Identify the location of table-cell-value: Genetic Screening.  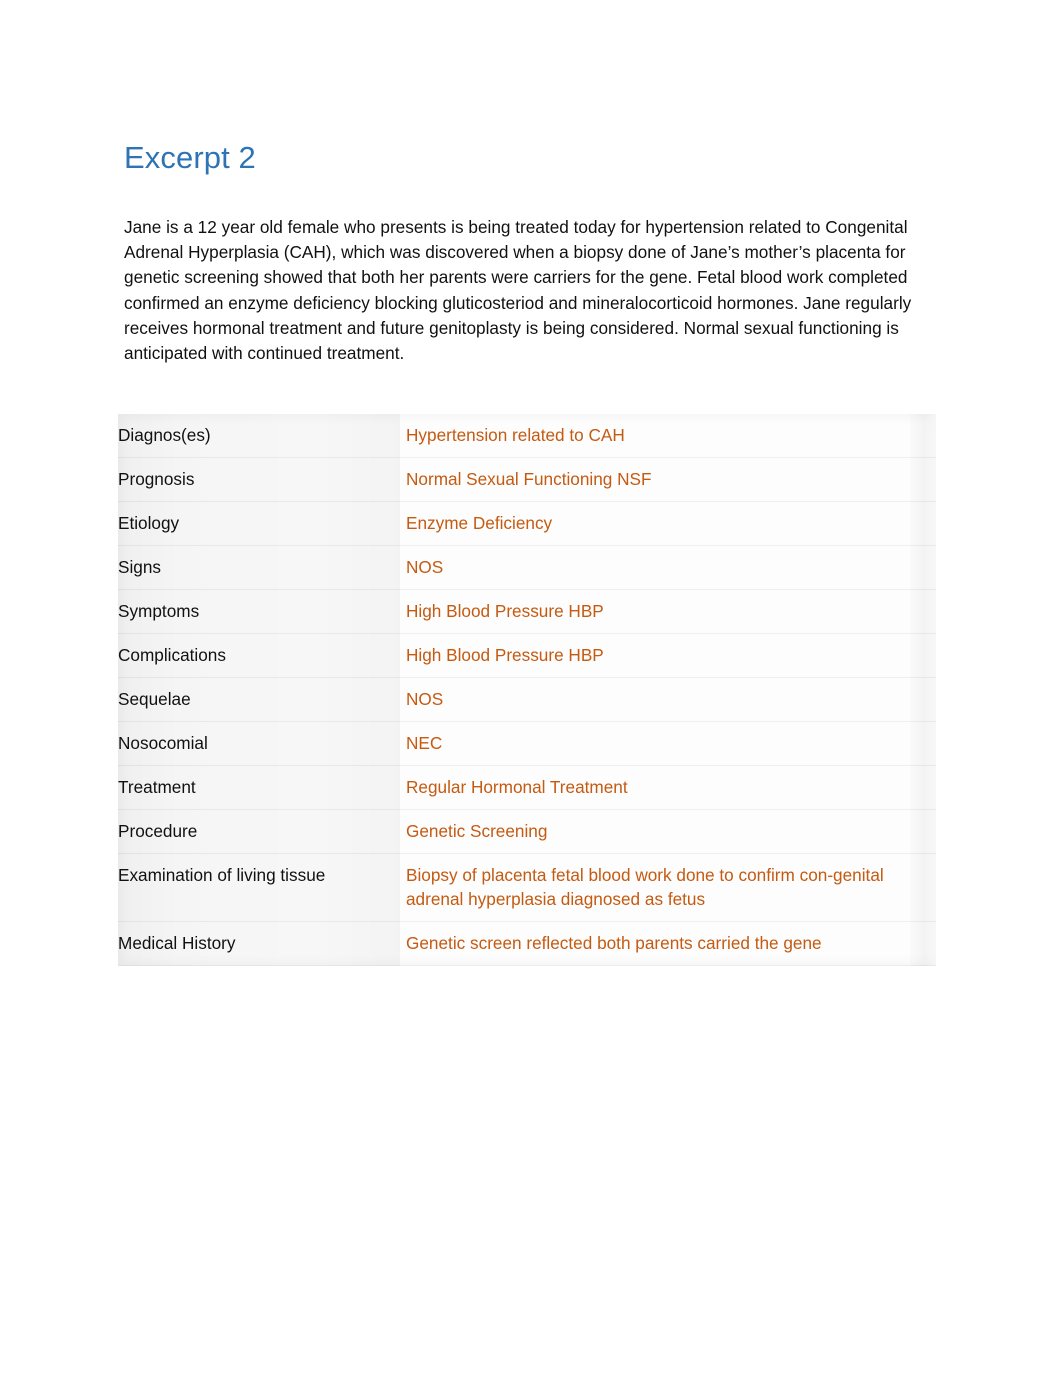
(477, 831).